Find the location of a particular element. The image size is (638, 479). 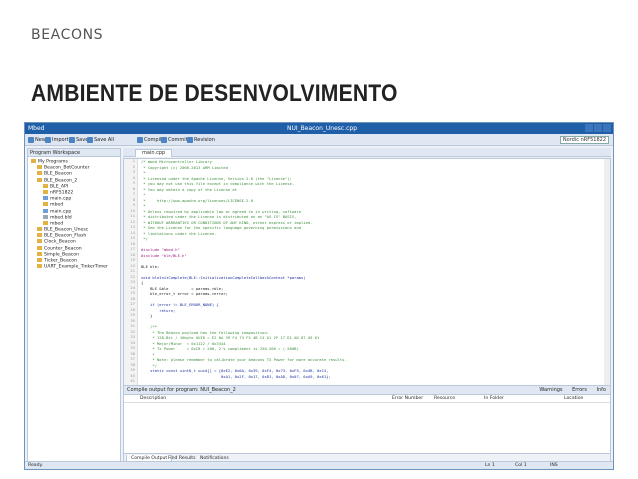

new-icon is located at coordinates (31, 140).